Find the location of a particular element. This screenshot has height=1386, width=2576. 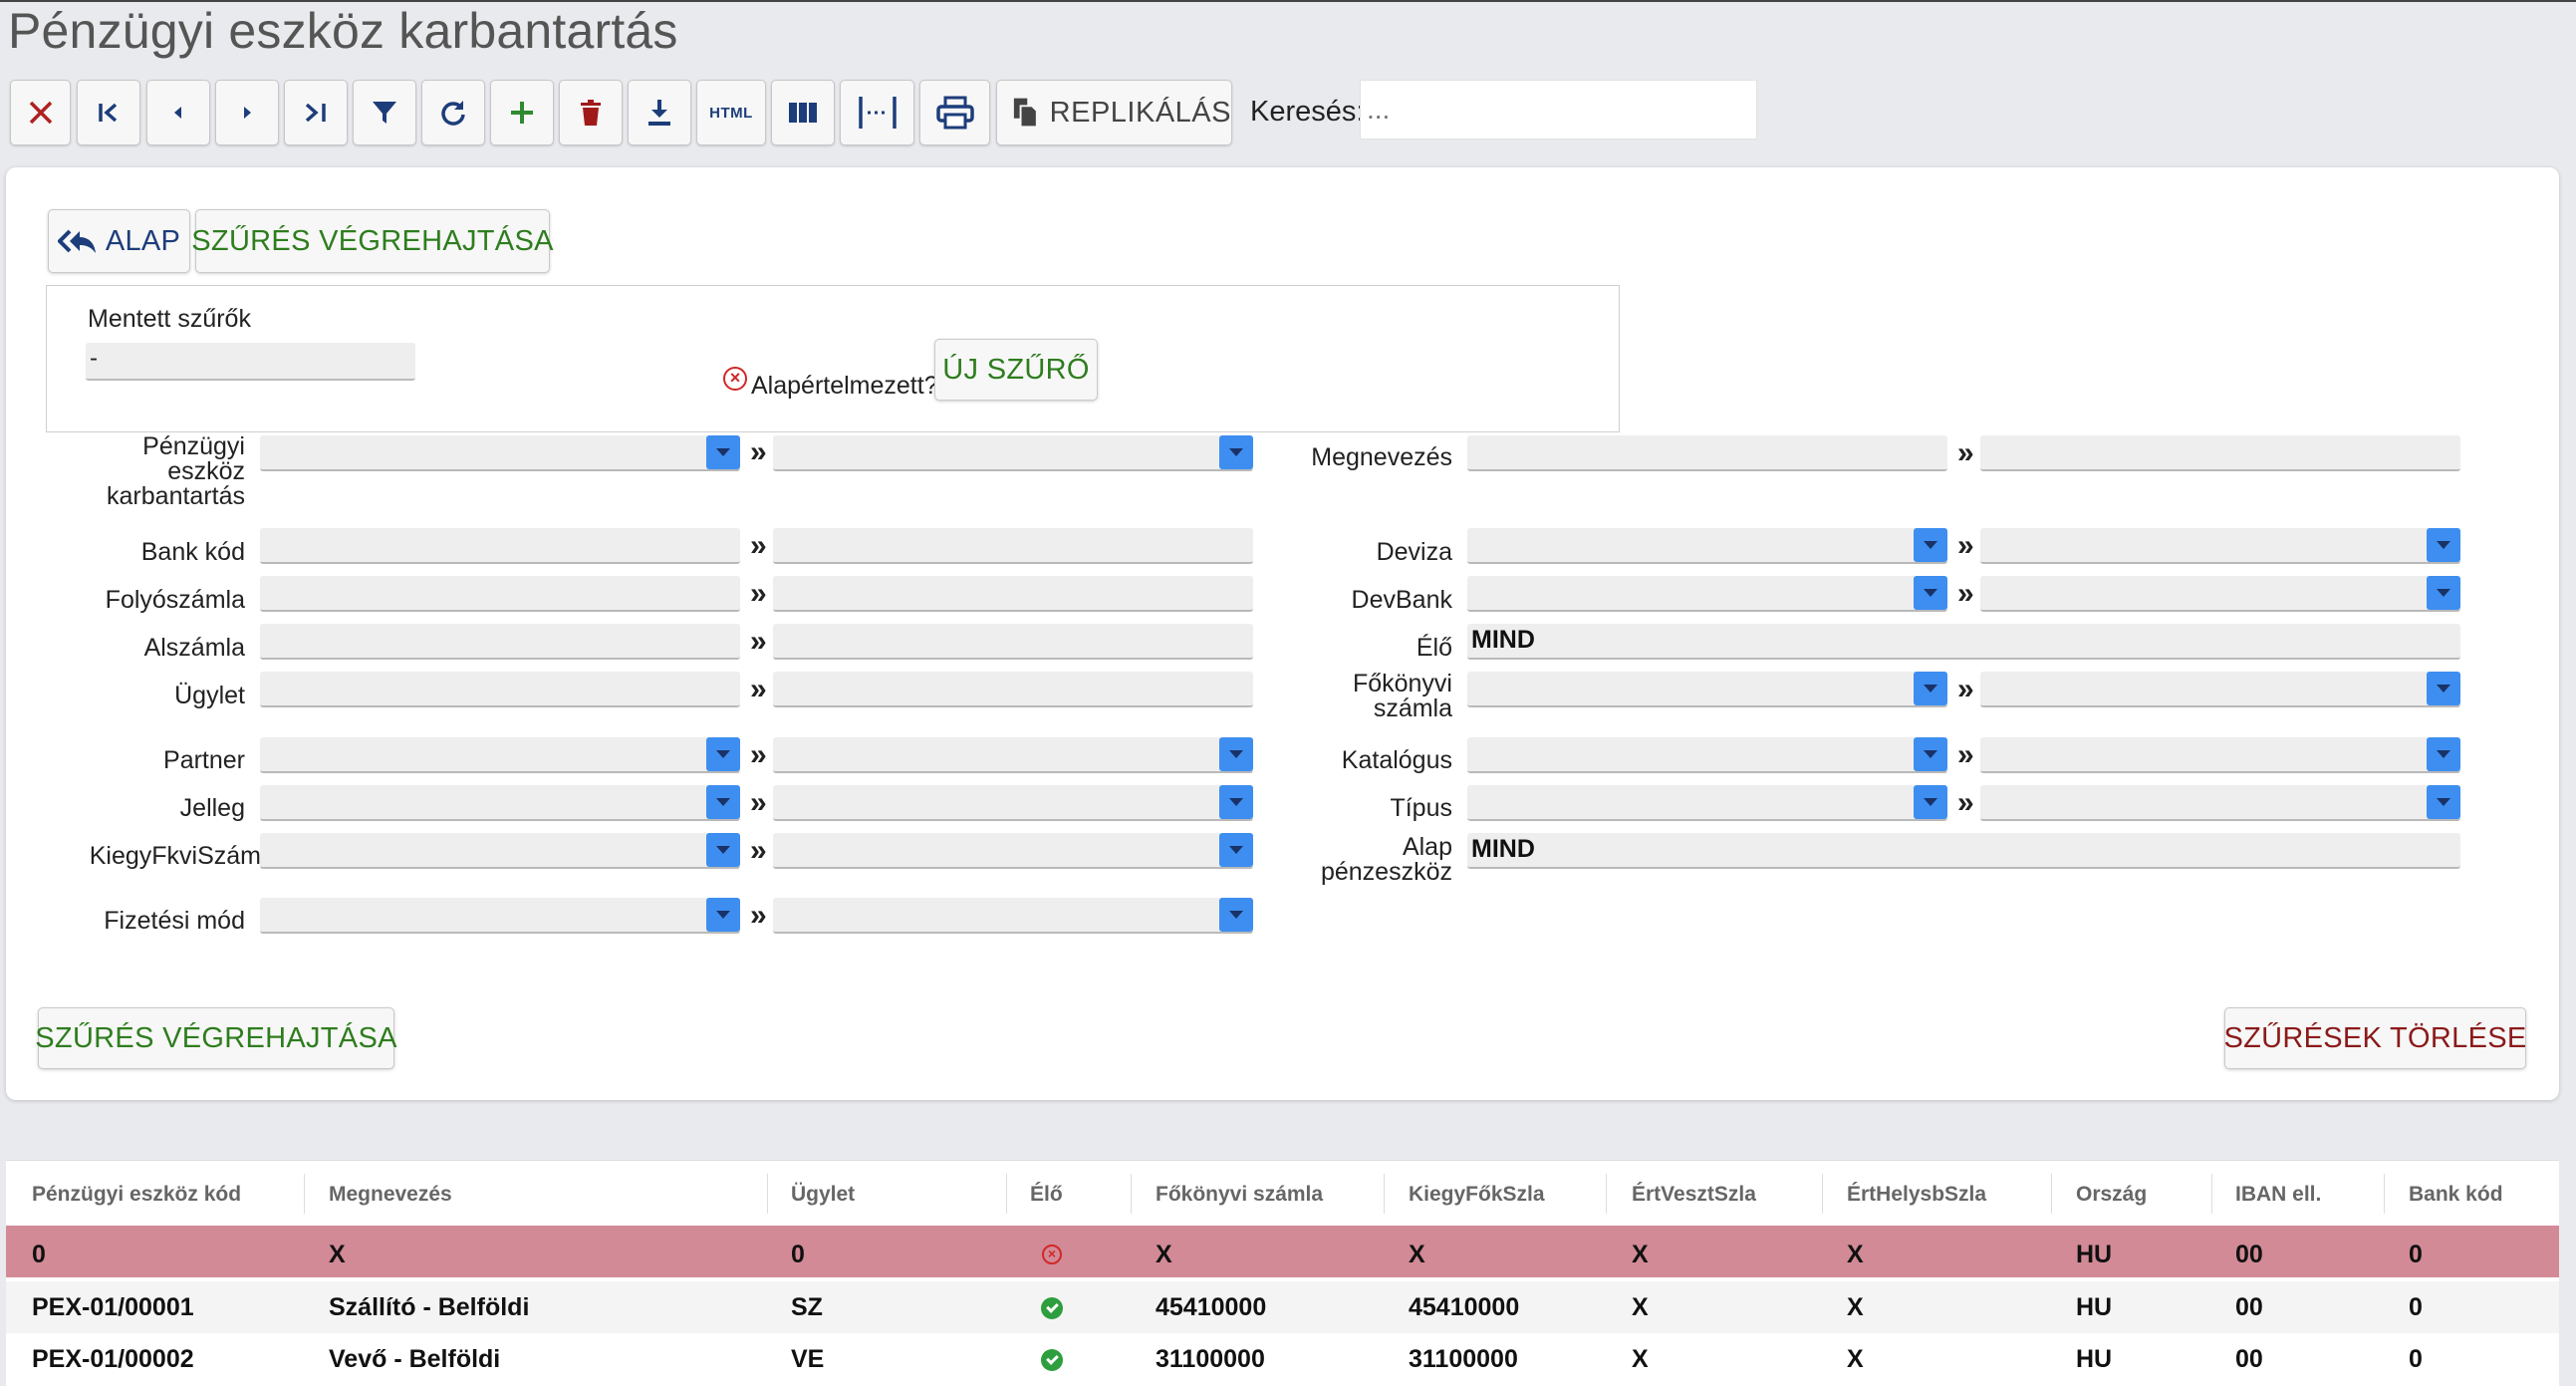

bank-code-to-input is located at coordinates (1013, 546).